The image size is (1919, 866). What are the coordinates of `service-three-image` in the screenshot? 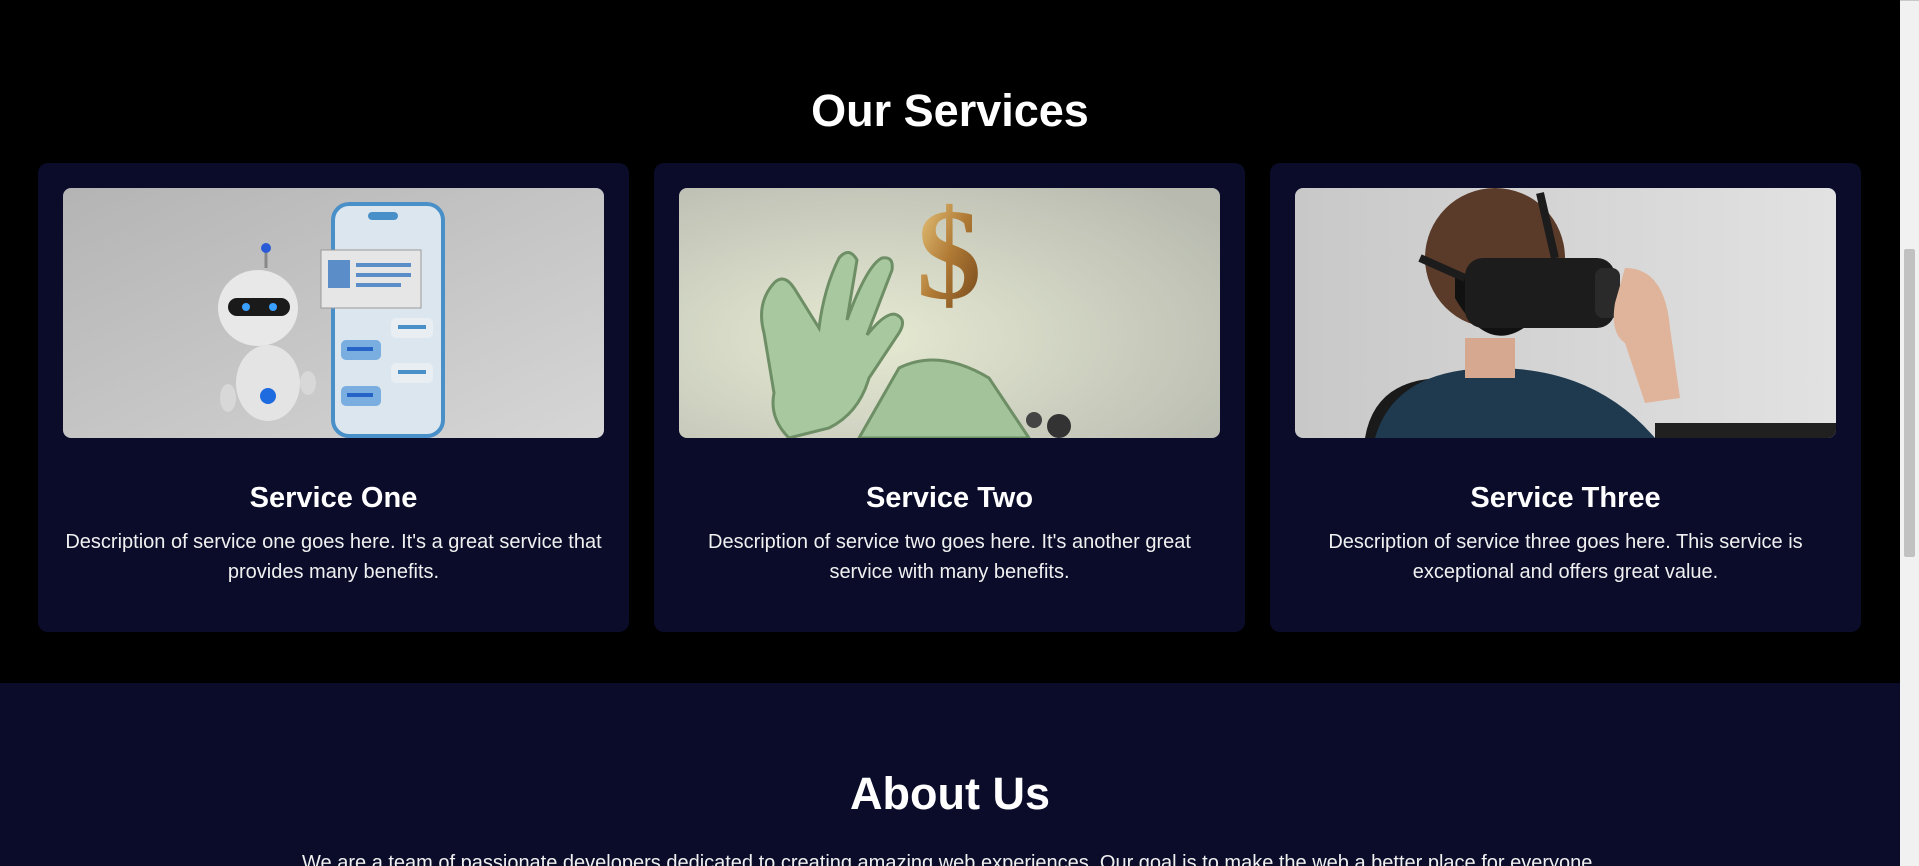 It's located at (1565, 313).